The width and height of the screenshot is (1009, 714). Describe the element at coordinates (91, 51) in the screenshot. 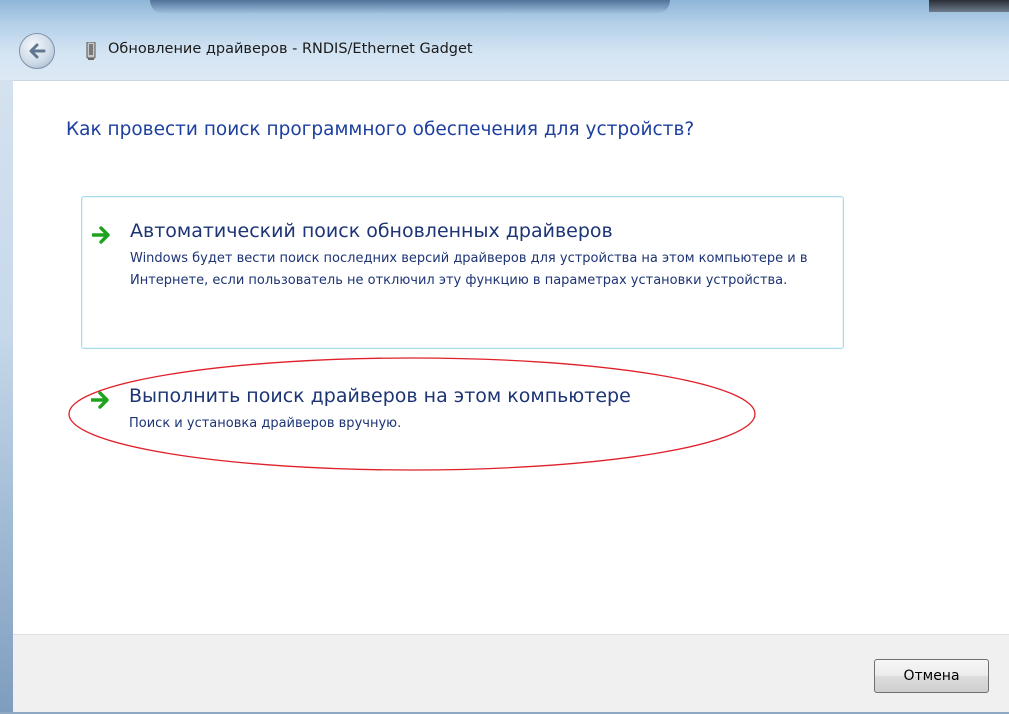

I see `device-icon` at that location.